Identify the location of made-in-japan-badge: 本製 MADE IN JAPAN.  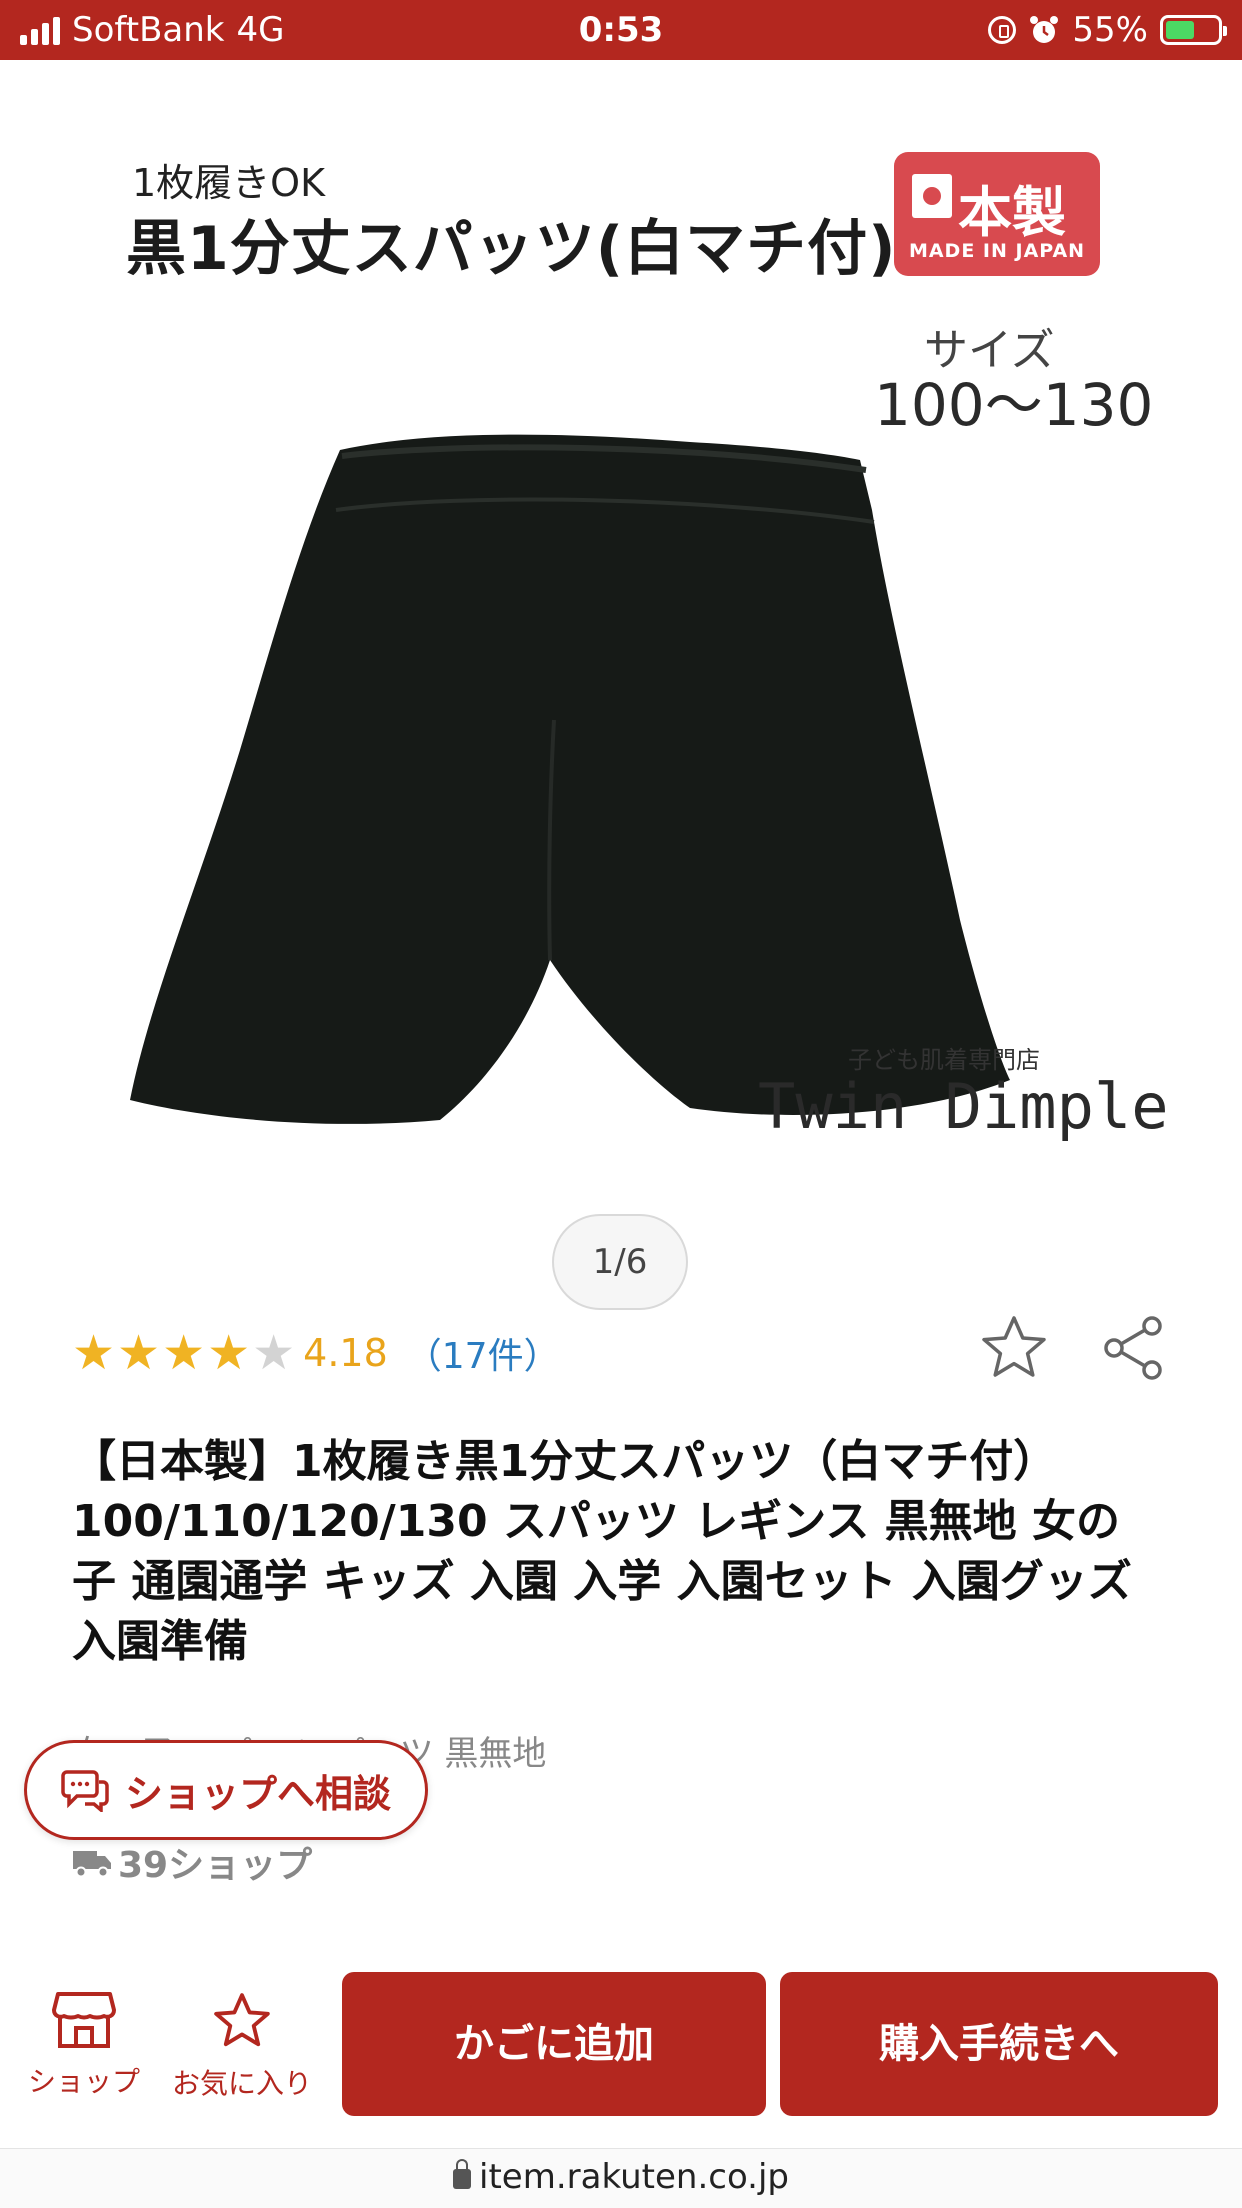
(997, 214).